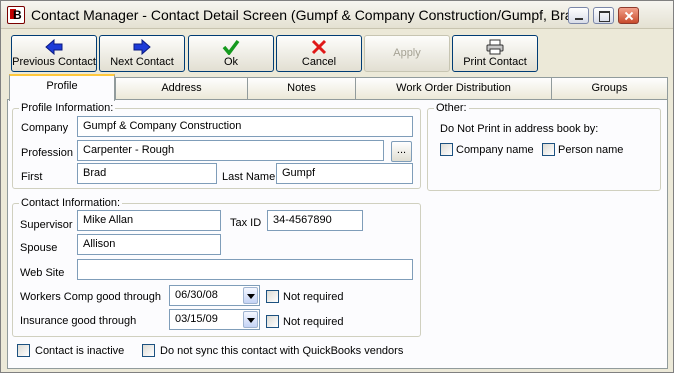 The image size is (674, 373). What do you see at coordinates (319, 47) in the screenshot?
I see `red-x-icon` at bounding box center [319, 47].